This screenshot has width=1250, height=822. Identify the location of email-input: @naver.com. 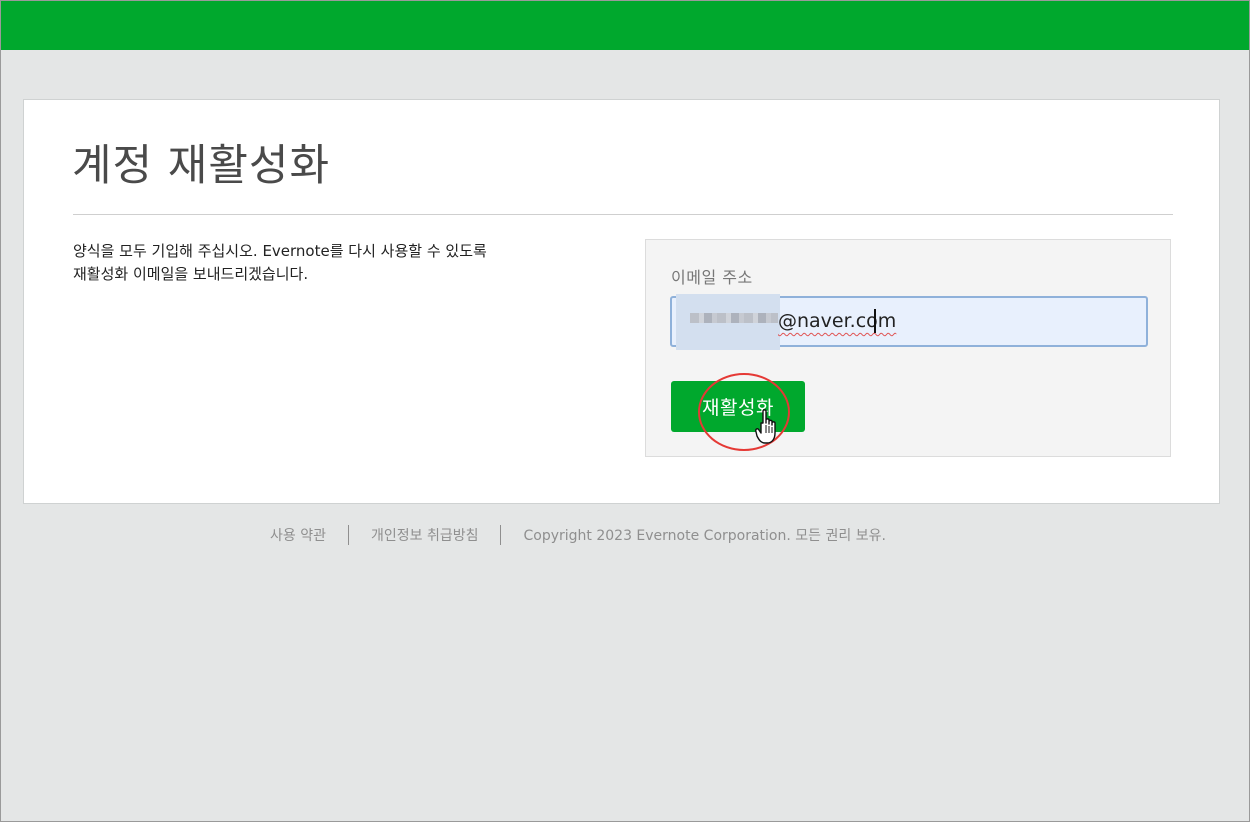
(909, 322).